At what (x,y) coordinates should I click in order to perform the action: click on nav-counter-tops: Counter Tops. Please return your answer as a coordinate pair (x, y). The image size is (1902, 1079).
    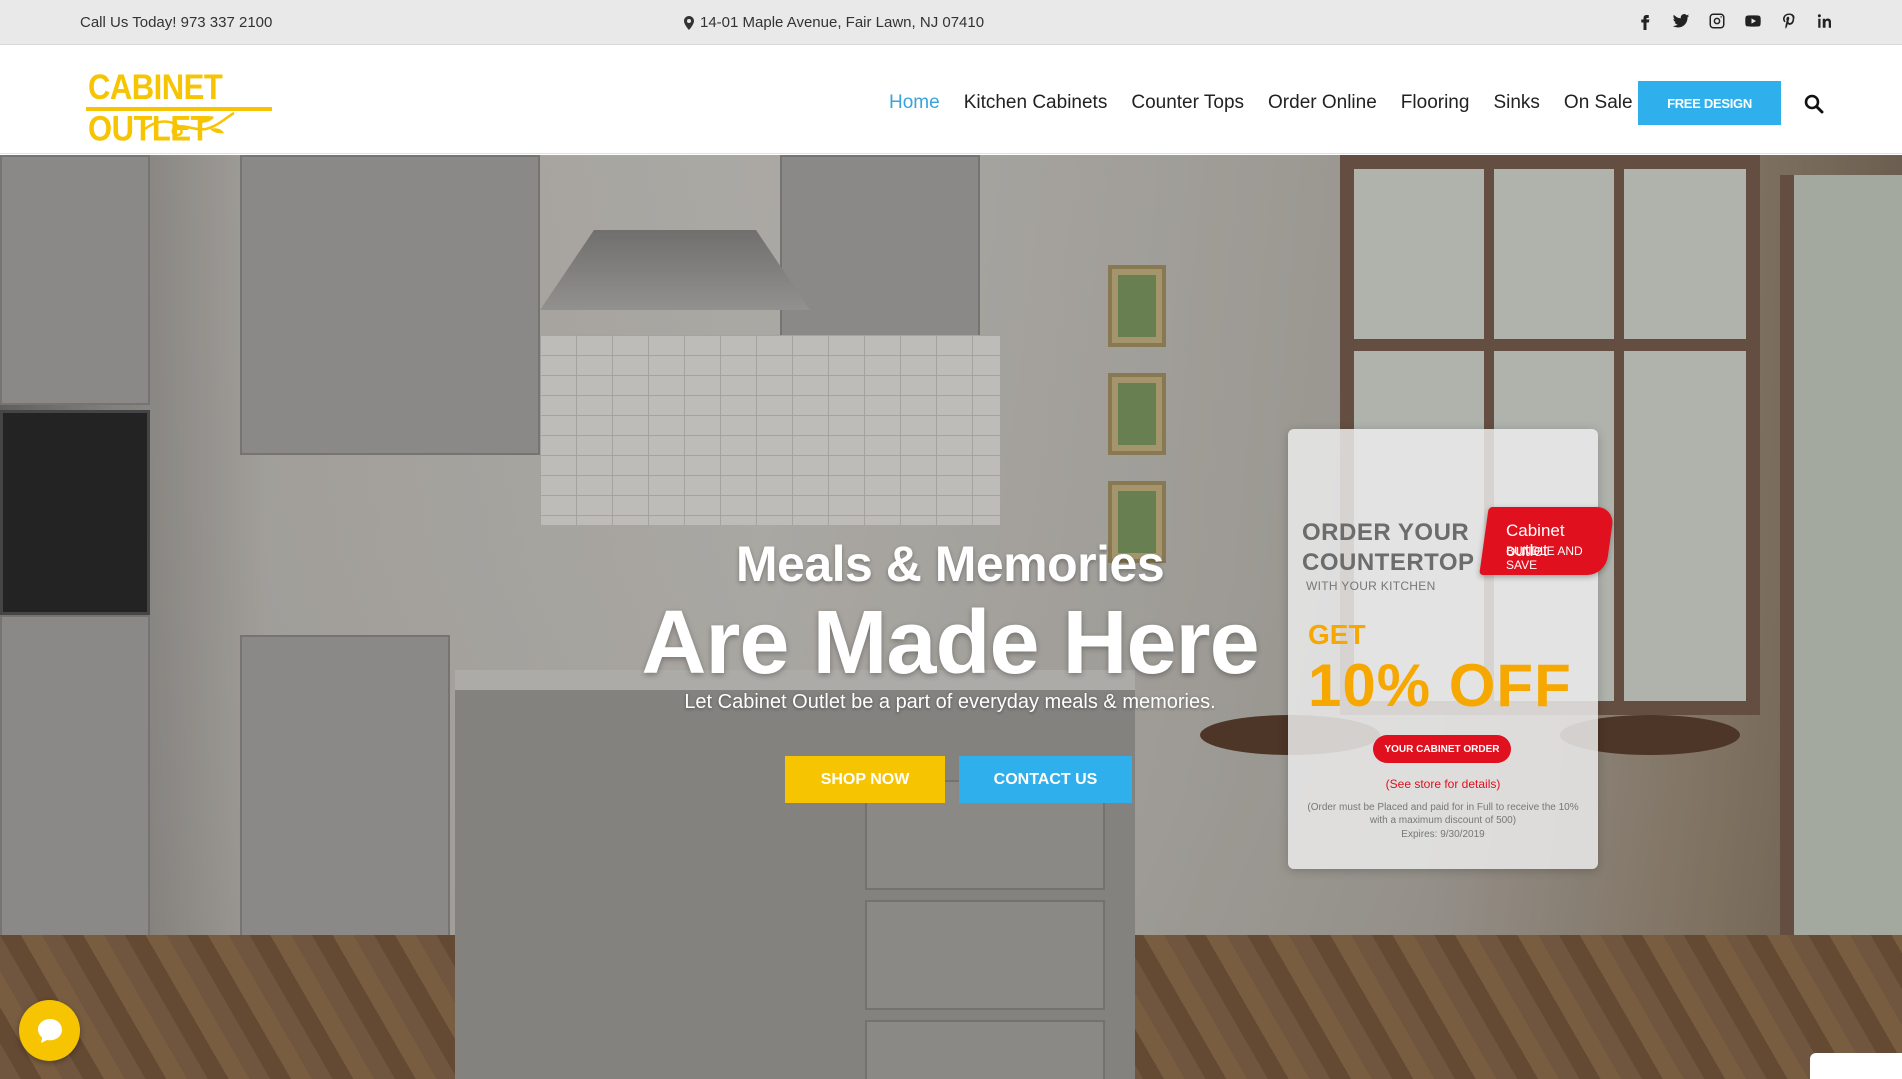
    Looking at the image, I should click on (1187, 103).